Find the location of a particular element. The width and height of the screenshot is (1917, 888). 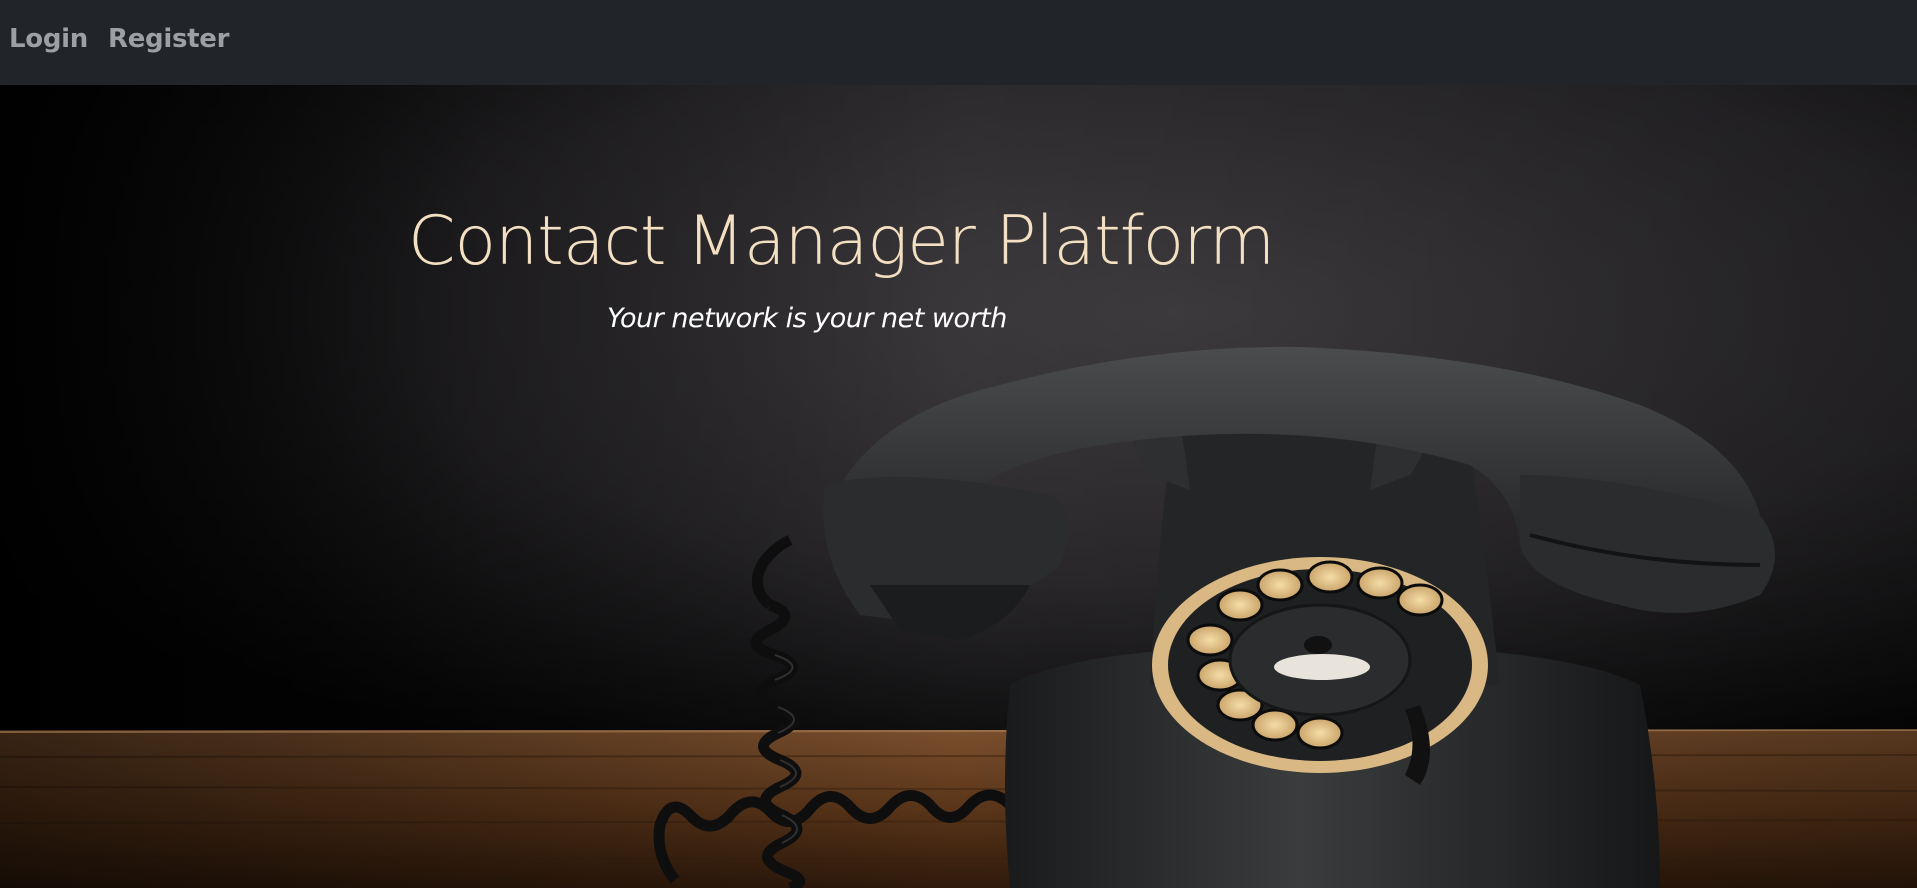

register-link: Register is located at coordinates (168, 43).